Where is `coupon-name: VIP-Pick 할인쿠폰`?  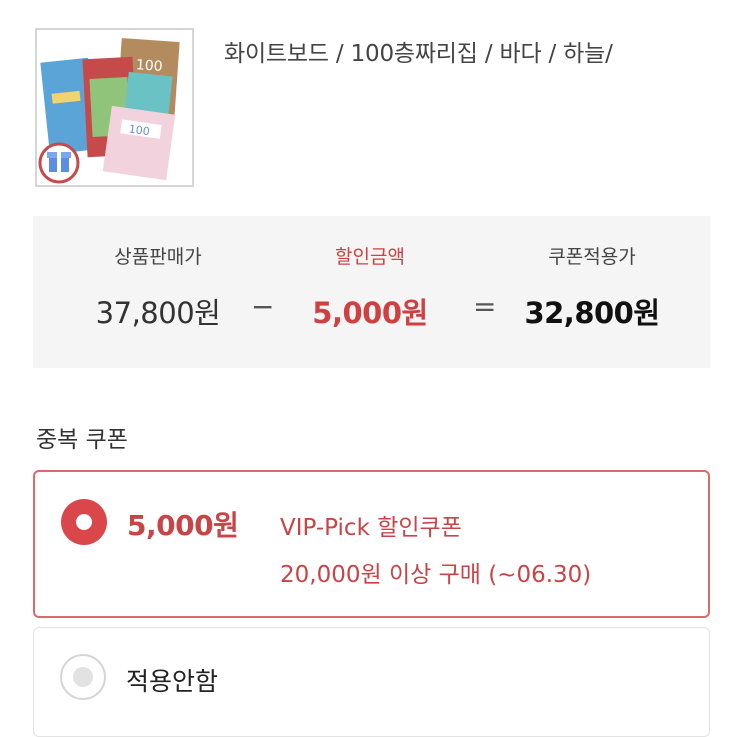 coupon-name: VIP-Pick 할인쿠폰 is located at coordinates (371, 528).